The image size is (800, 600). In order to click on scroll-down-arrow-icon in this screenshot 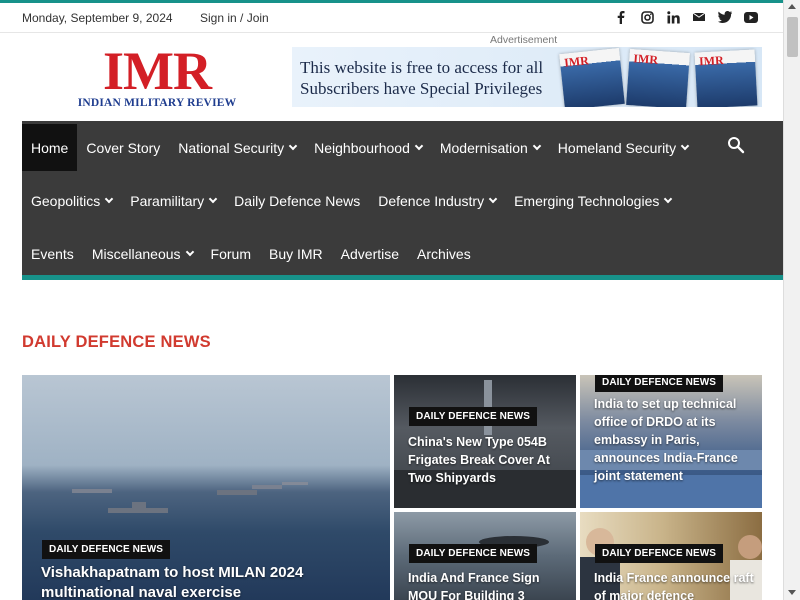, I will do `click(792, 592)`.